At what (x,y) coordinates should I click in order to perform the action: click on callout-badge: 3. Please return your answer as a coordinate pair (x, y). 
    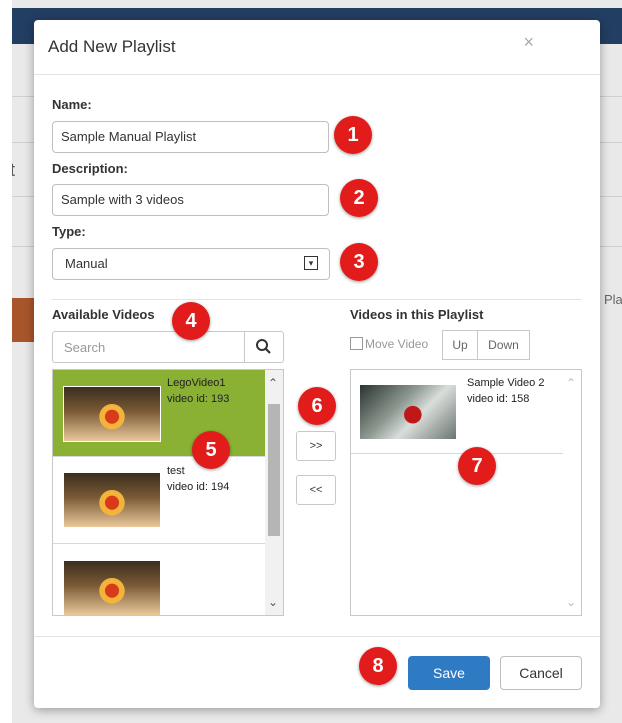
    Looking at the image, I should click on (359, 262).